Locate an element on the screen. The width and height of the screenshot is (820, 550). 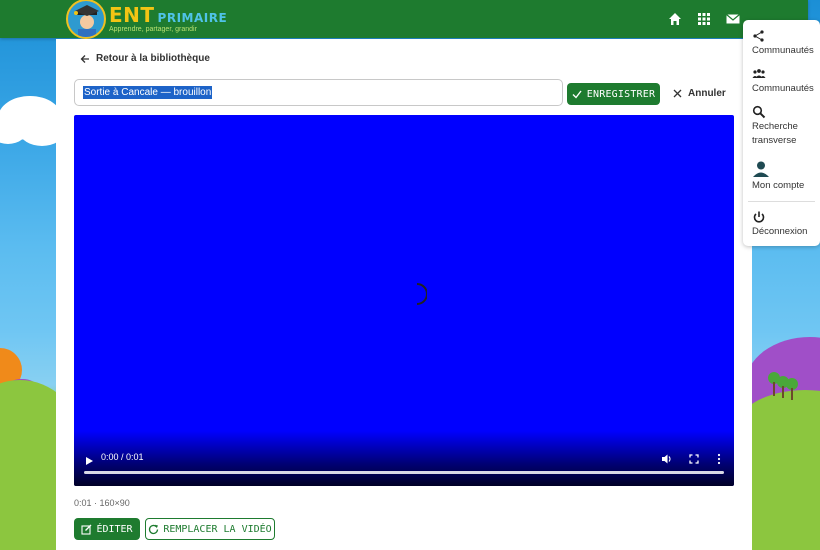
share-icon is located at coordinates (759, 36).